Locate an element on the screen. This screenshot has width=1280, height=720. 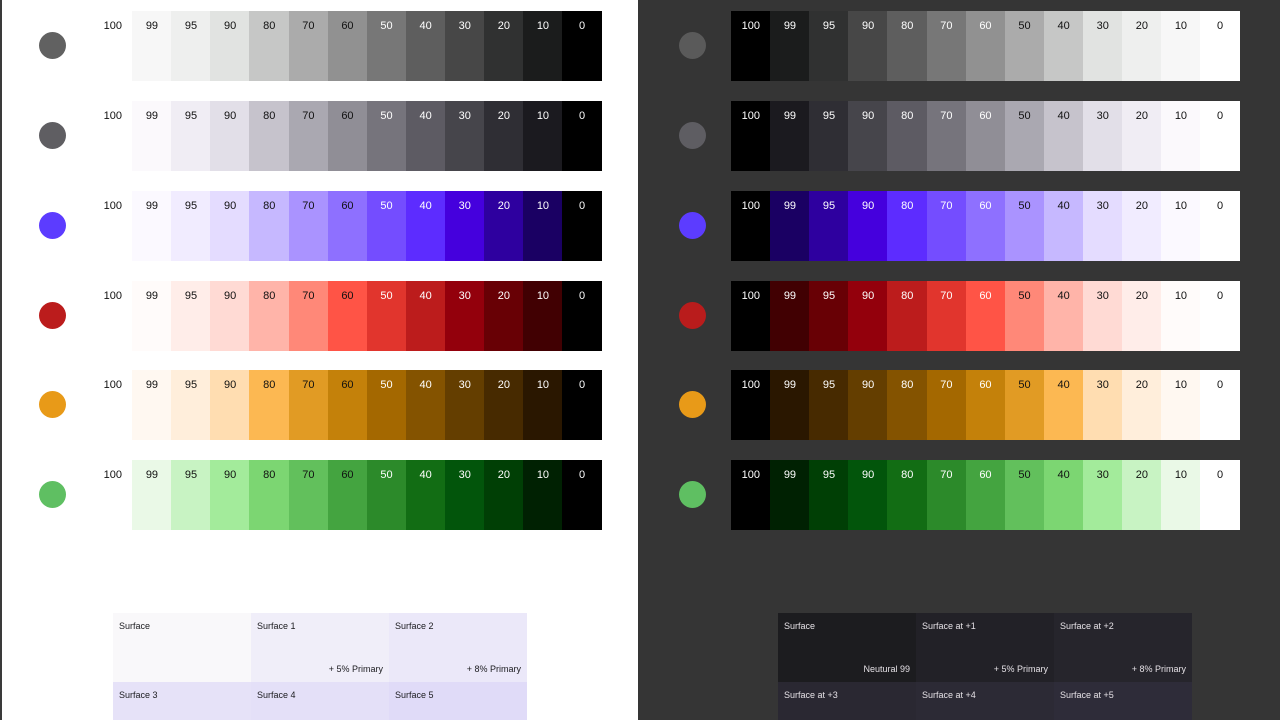
surface-tile-surface-2: Surface 2 + 8% Primary is located at coordinates (458, 648).